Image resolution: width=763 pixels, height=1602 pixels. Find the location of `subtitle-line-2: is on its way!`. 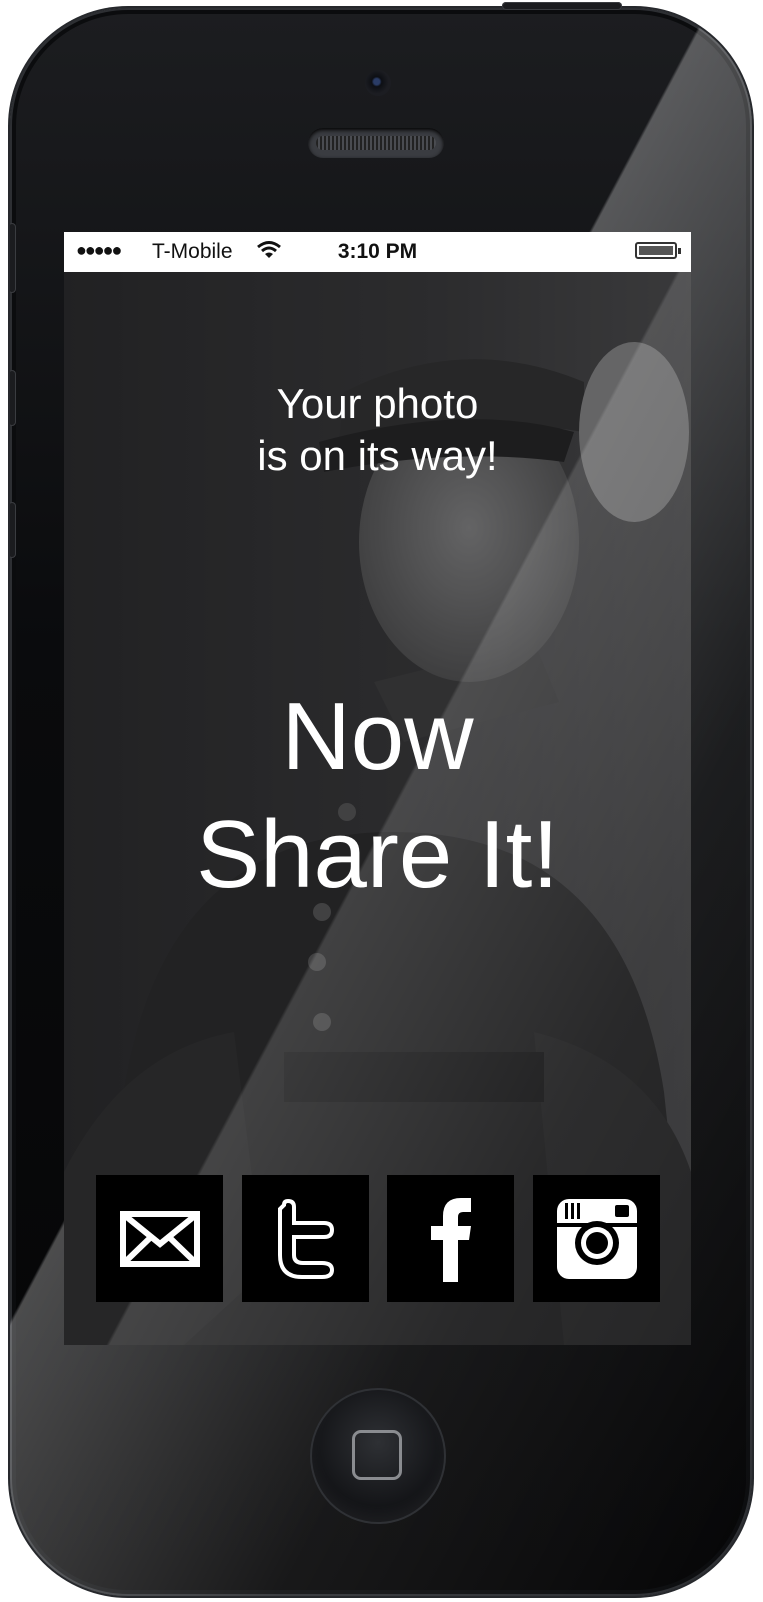

subtitle-line-2: is on its way! is located at coordinates (377, 455).